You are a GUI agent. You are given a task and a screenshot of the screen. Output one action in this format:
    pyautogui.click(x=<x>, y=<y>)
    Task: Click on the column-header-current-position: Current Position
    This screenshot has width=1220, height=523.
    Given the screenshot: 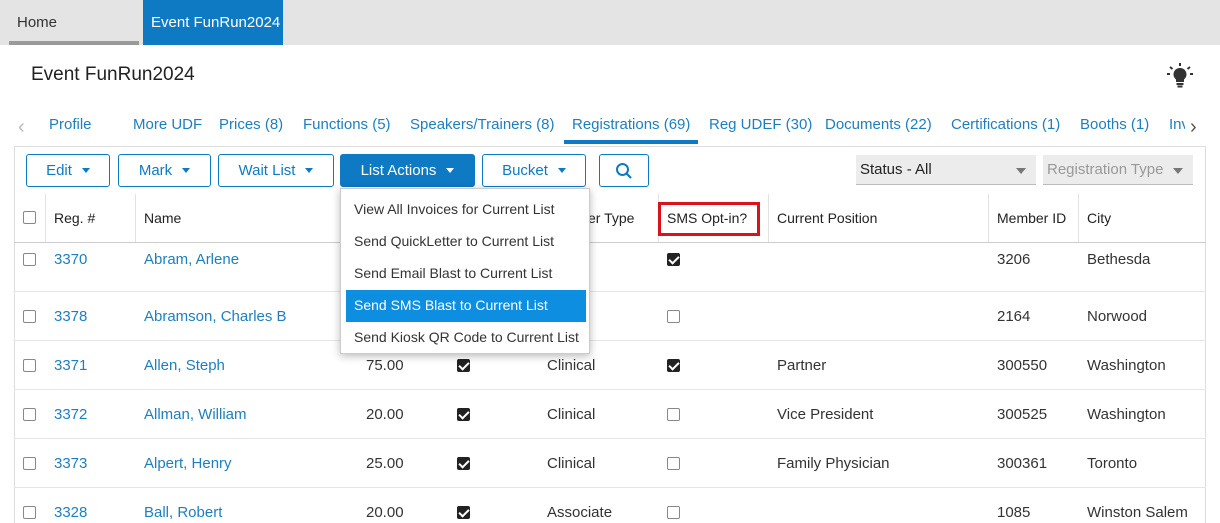 What is the action you would take?
    pyautogui.click(x=827, y=218)
    